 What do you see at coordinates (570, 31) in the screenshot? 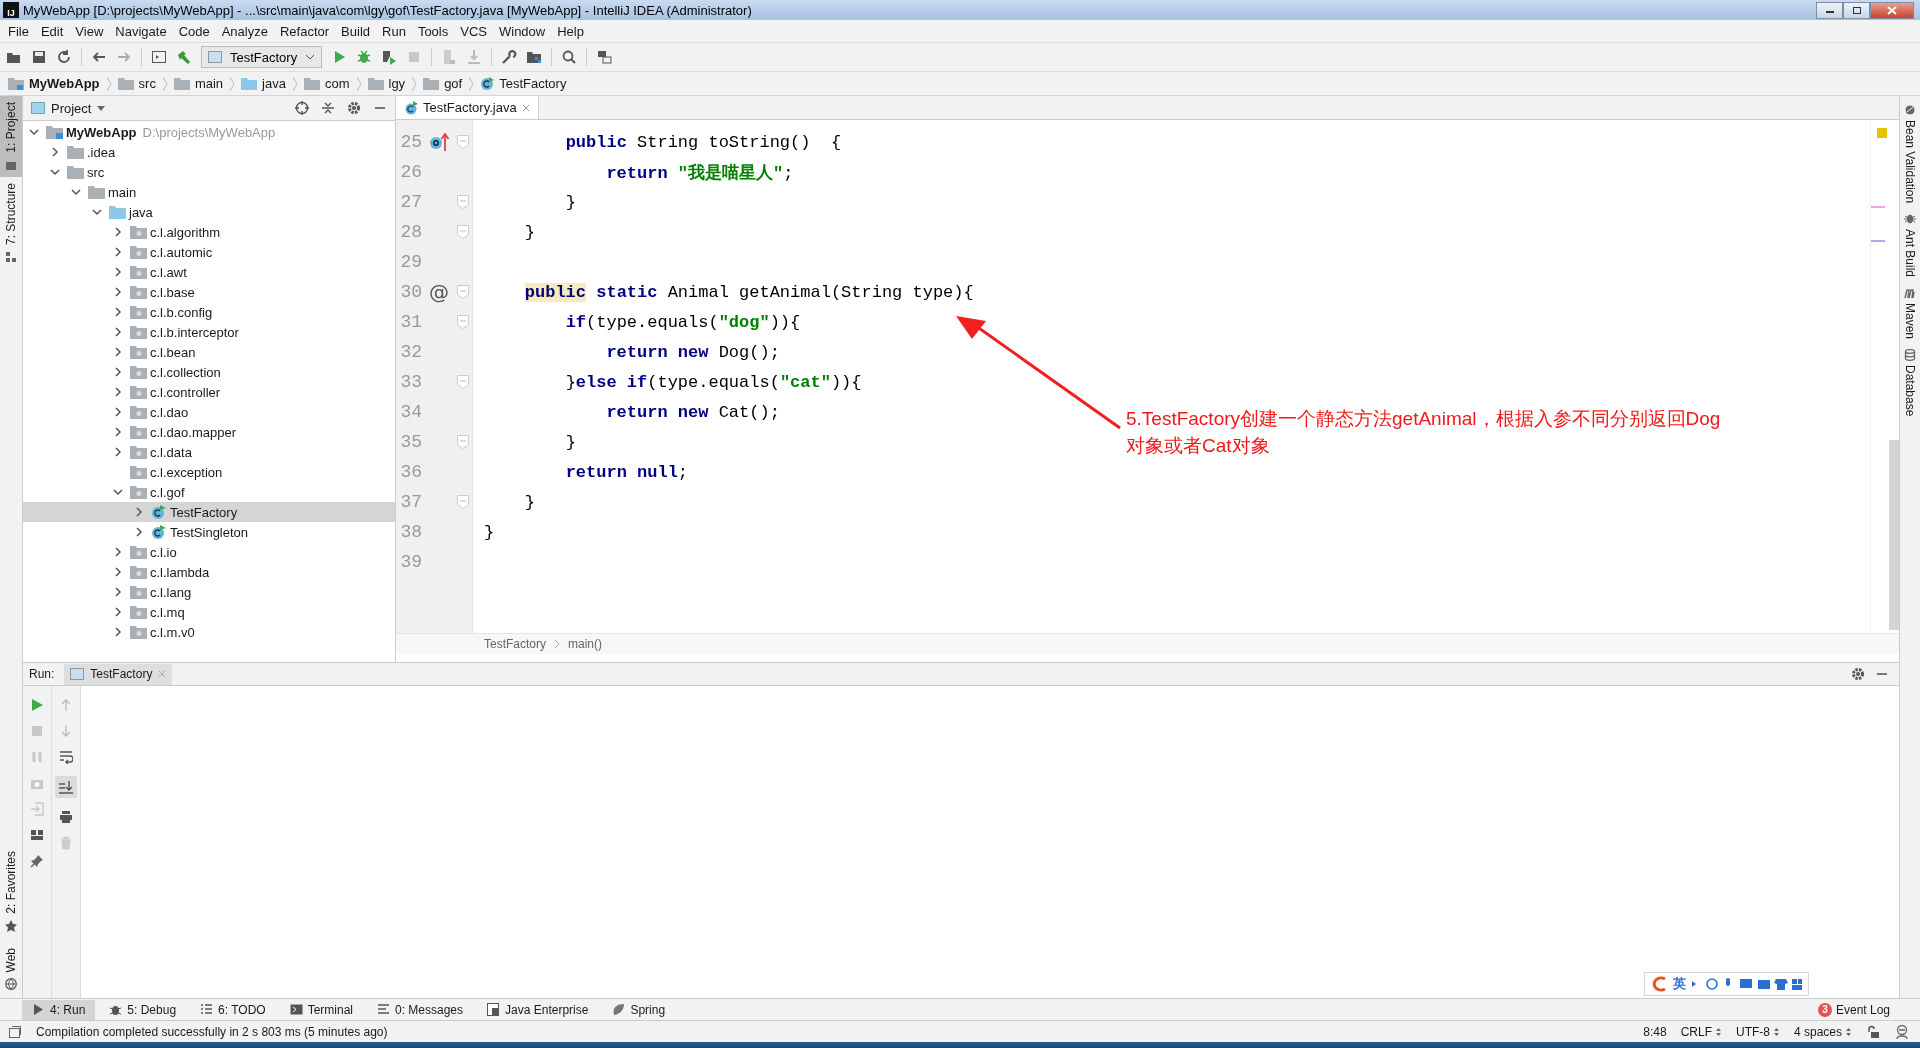
I see `menu-item: Help` at bounding box center [570, 31].